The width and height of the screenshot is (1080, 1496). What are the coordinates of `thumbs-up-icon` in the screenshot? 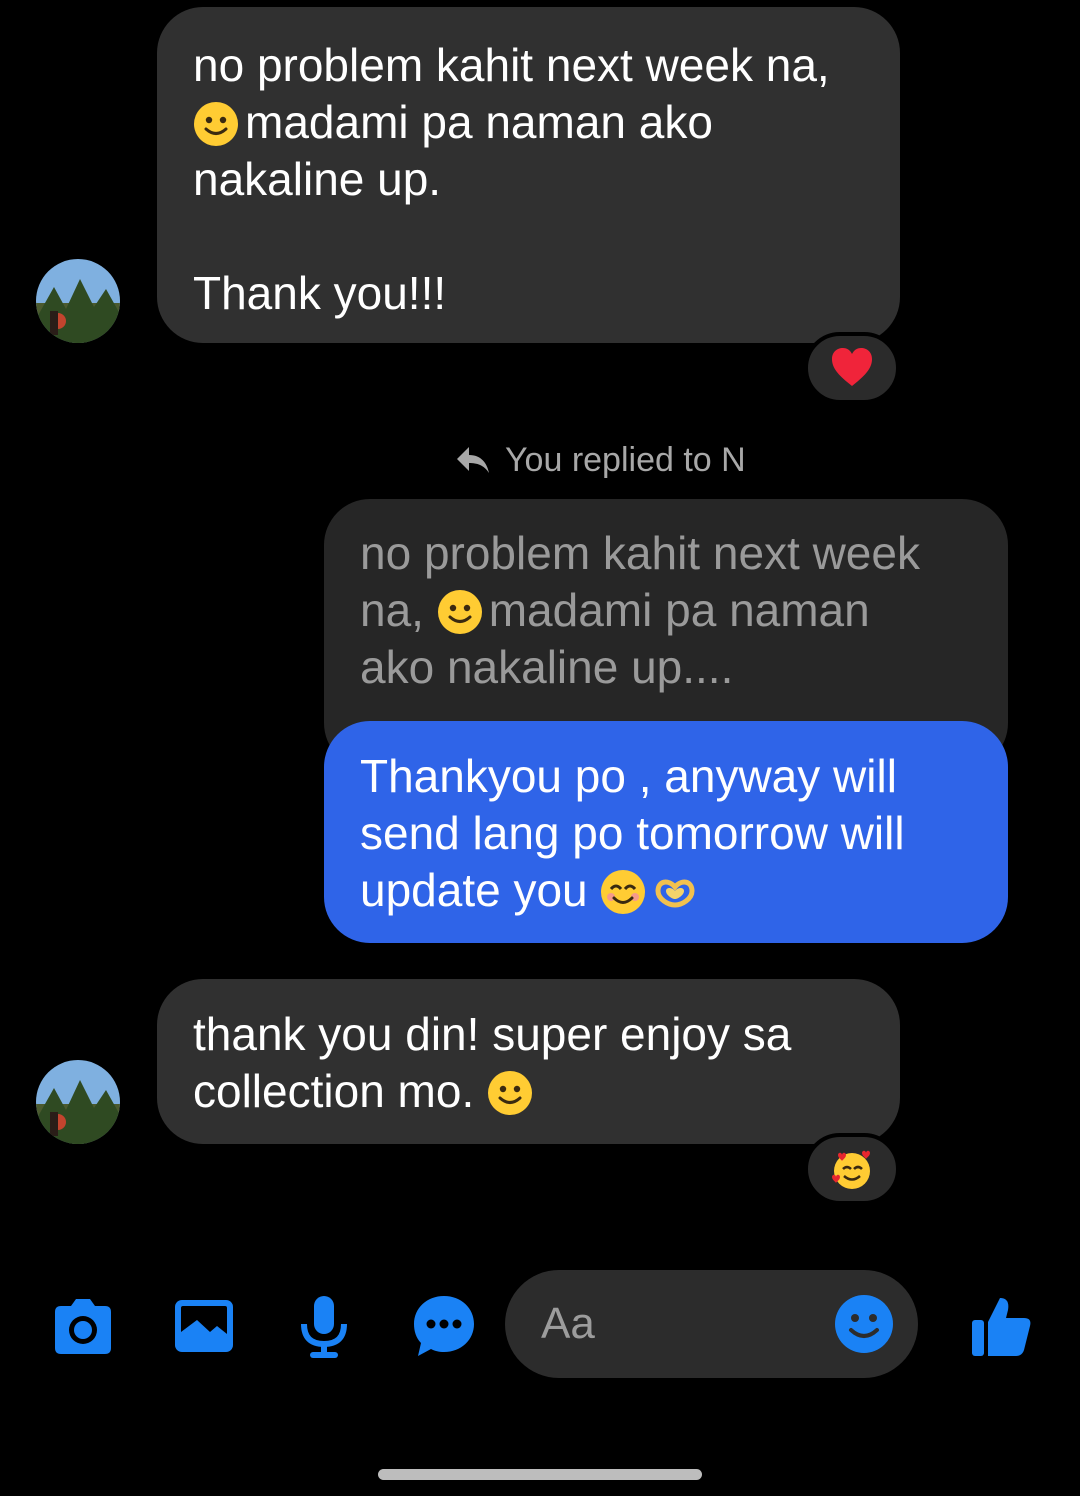 It's located at (1001, 1327).